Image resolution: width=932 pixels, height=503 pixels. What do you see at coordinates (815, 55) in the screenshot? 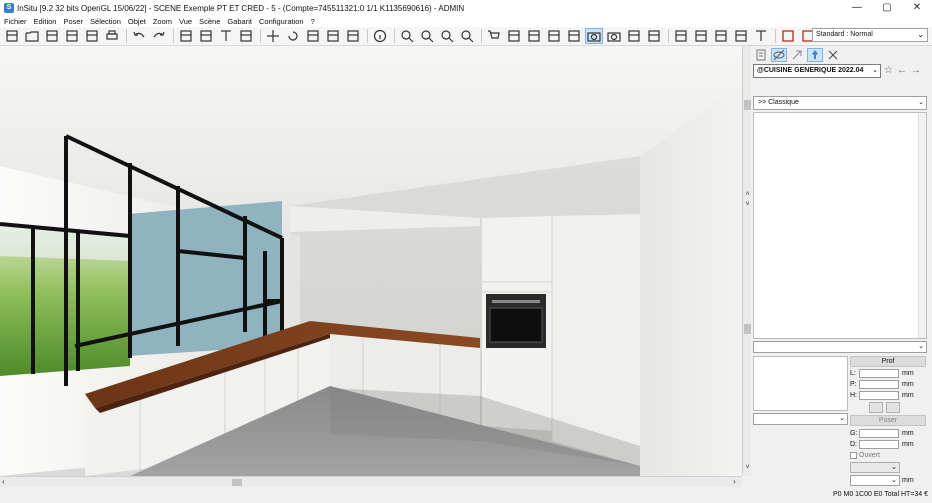
I see `pin-button` at bounding box center [815, 55].